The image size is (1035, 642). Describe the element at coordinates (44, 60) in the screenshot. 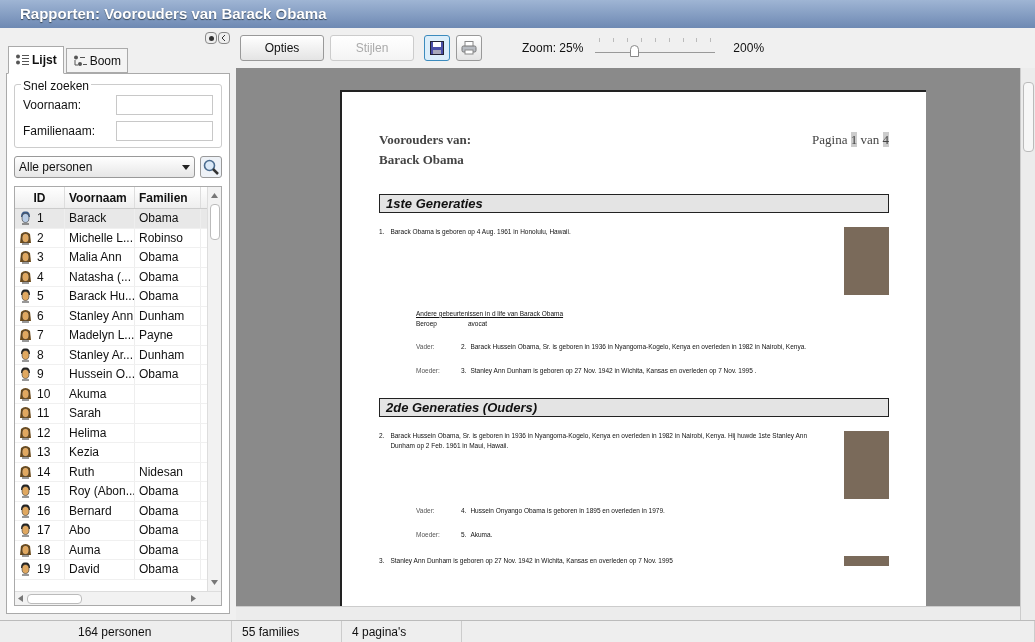

I see `tab-label: Lijst` at that location.